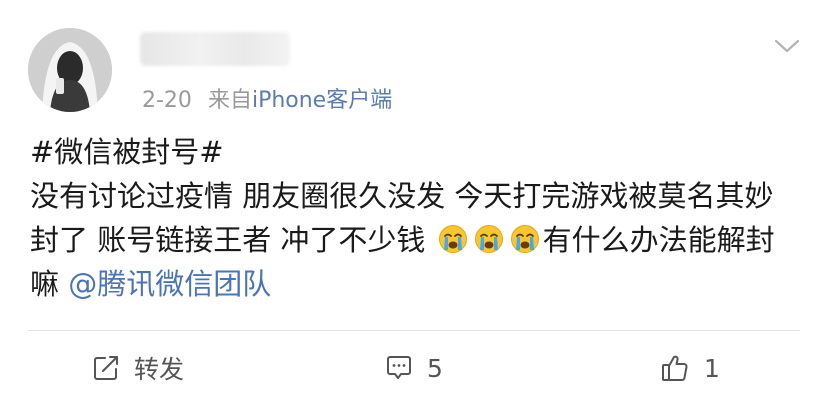  I want to click on comment-icon, so click(399, 367).